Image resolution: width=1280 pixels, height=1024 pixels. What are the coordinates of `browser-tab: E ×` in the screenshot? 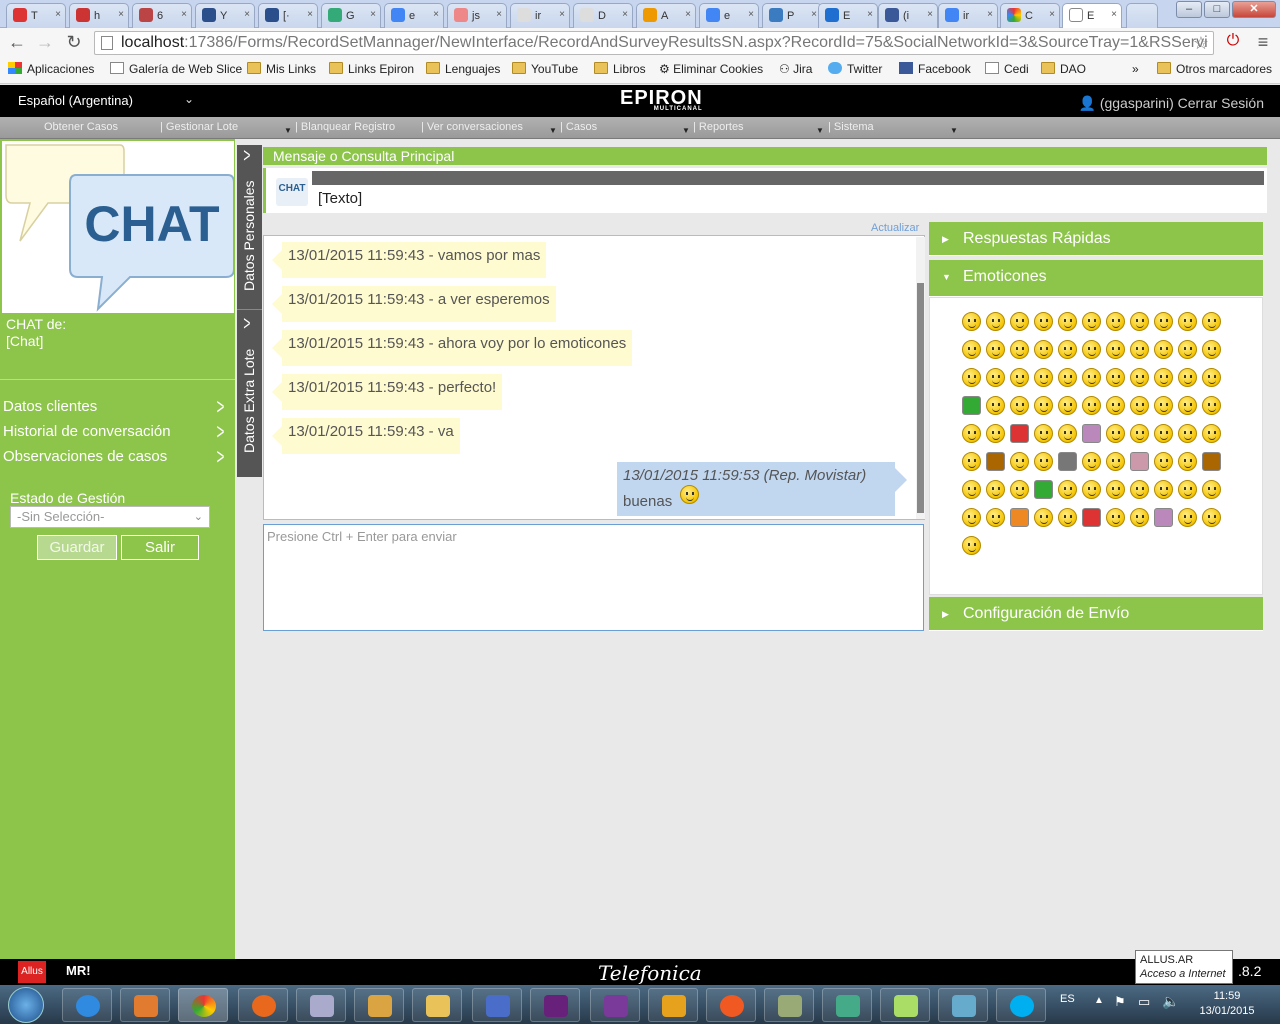 It's located at (848, 15).